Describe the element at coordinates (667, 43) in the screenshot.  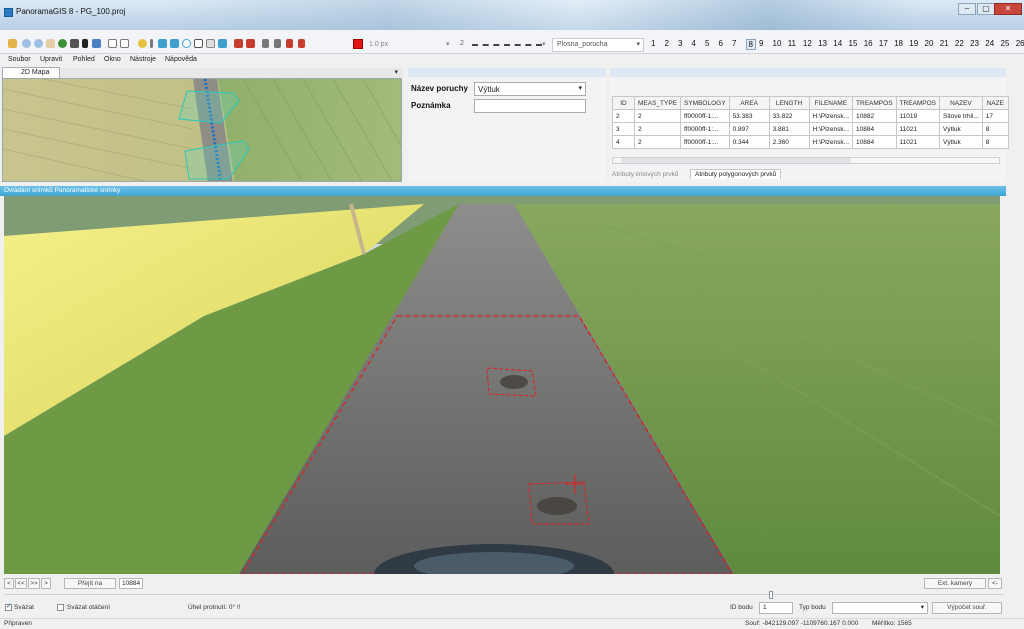
I see `number-button-2: 2` at that location.